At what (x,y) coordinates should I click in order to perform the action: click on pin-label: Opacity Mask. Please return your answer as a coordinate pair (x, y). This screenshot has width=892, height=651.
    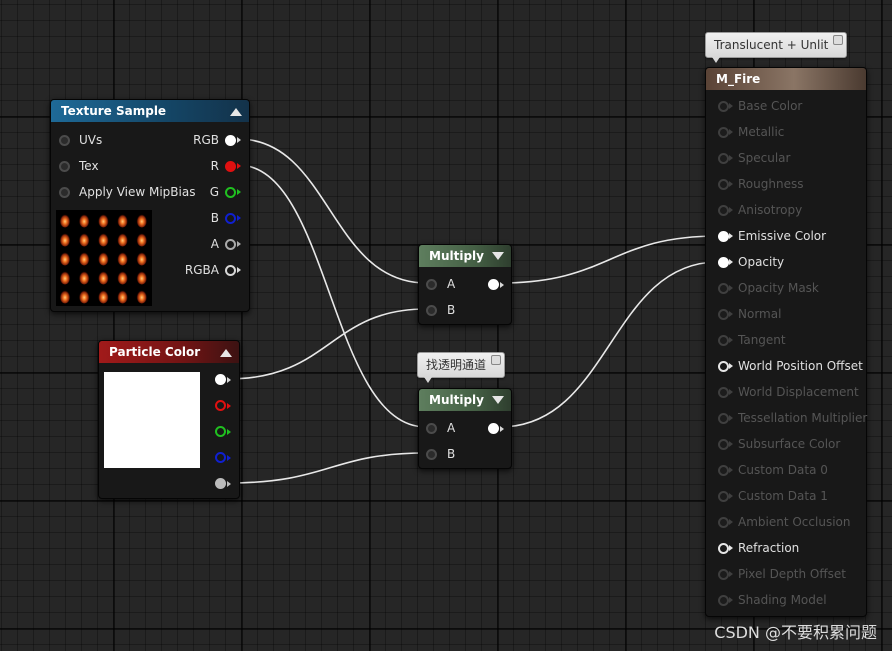
    Looking at the image, I should click on (778, 288).